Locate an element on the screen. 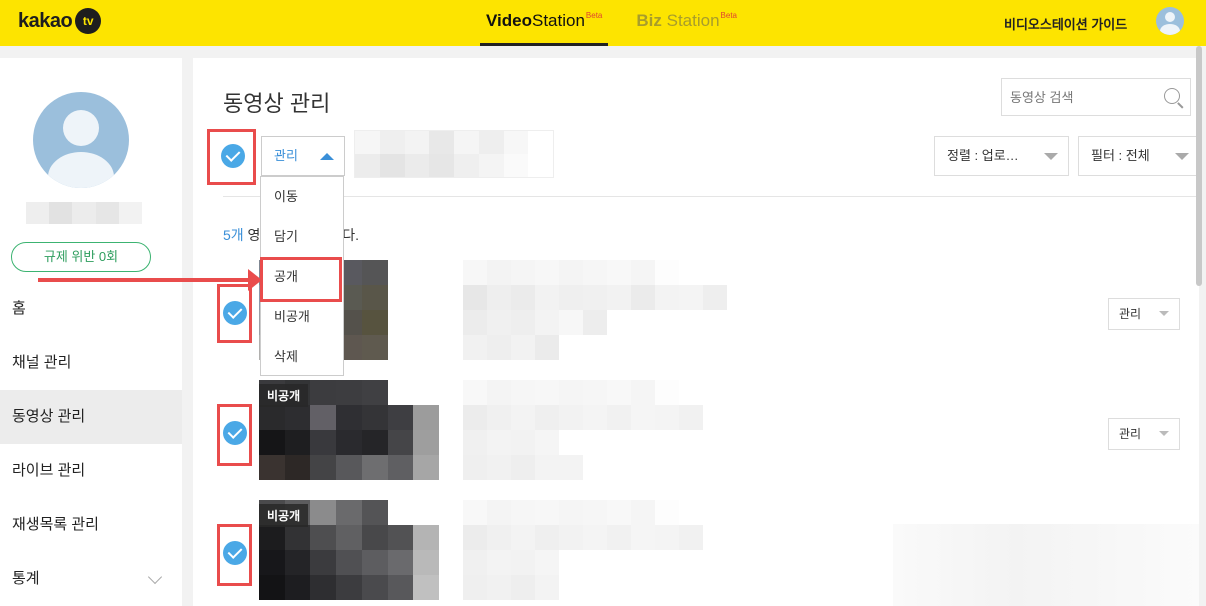  nav-biz-station-rest: Station is located at coordinates (690, 20).